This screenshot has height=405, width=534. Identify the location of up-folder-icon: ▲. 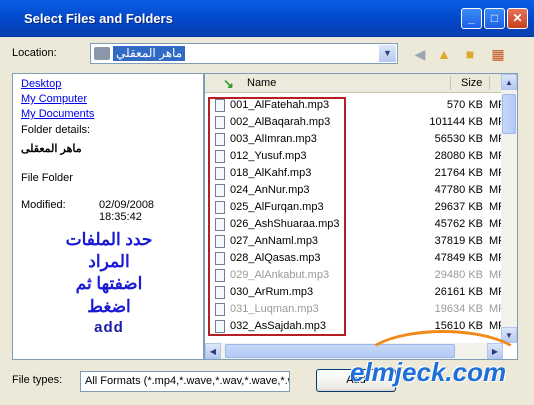
(444, 54).